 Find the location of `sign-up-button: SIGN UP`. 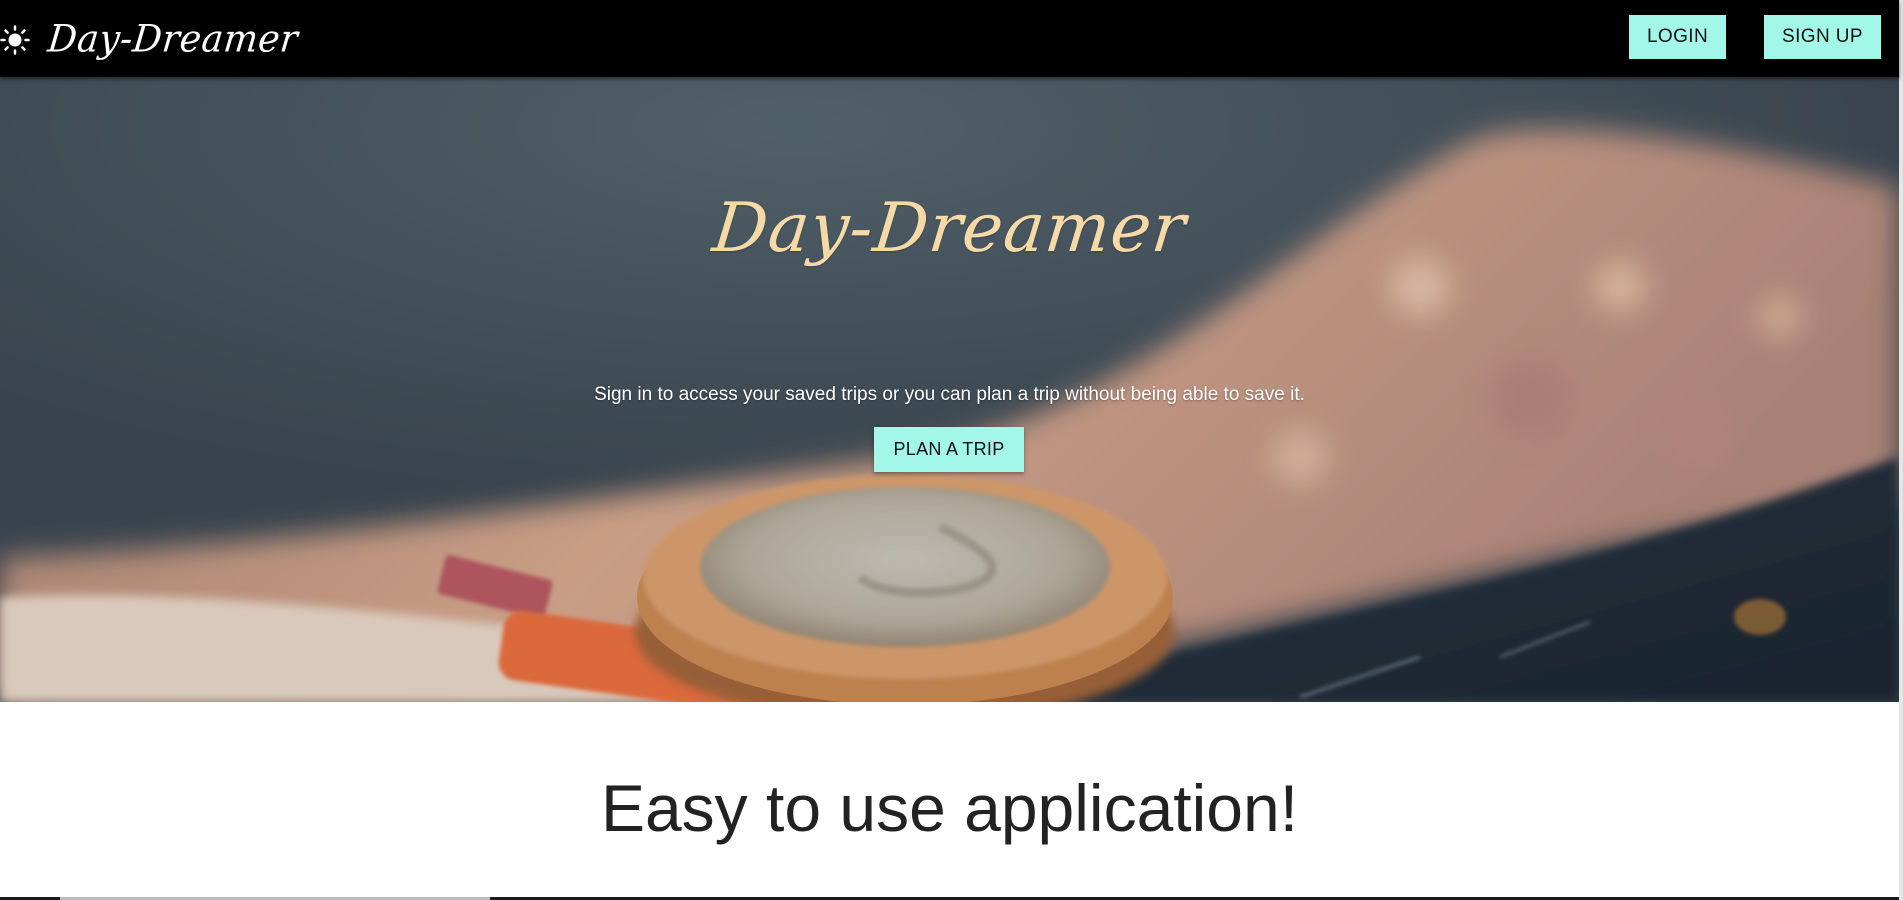

sign-up-button: SIGN UP is located at coordinates (1822, 37).